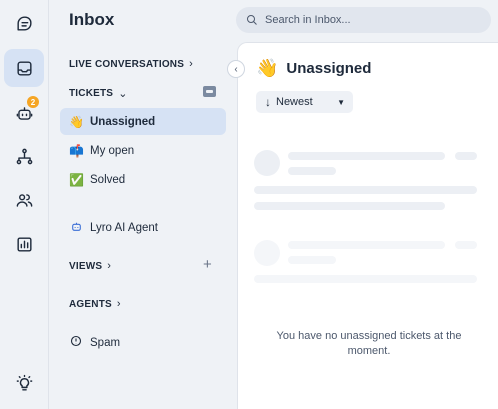 This screenshot has width=498, height=409. Describe the element at coordinates (123, 121) in the screenshot. I see `sidebar-item-label: Unassigned` at that location.